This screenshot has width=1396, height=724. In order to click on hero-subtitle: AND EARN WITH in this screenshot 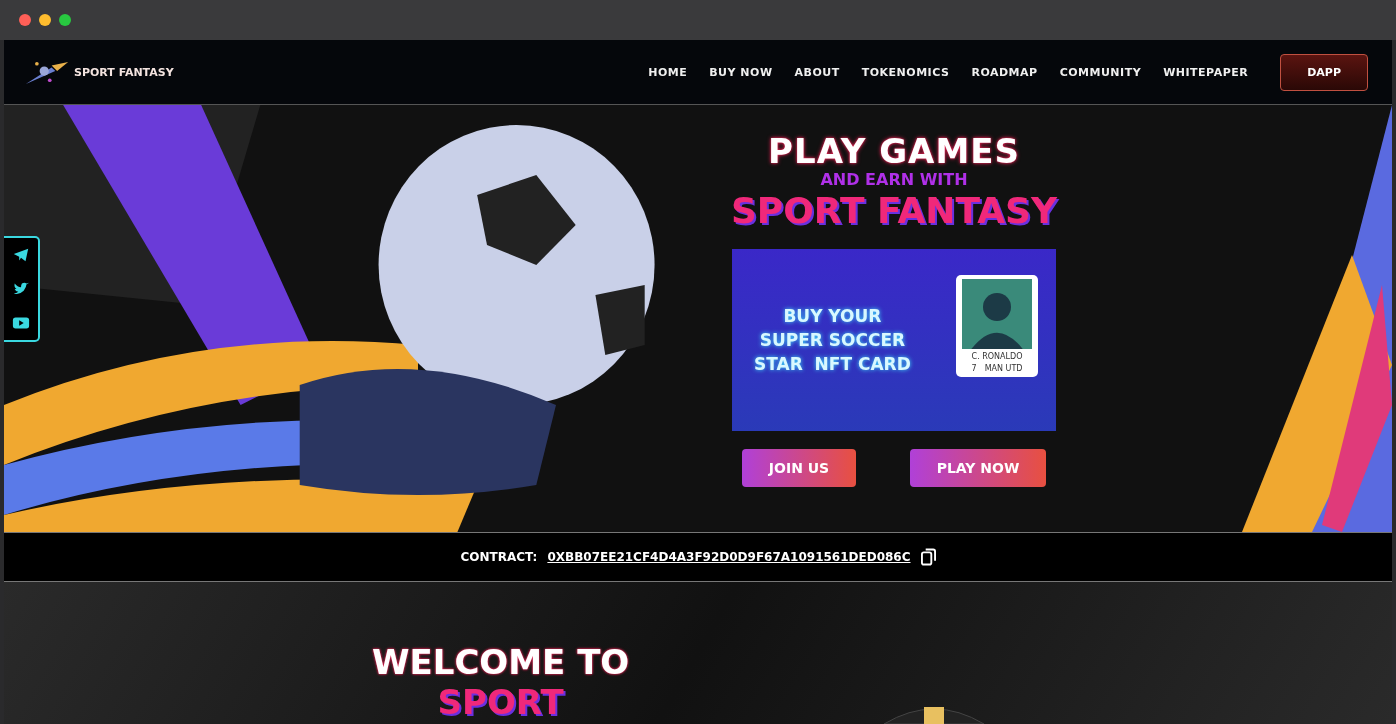, I will do `click(894, 180)`.